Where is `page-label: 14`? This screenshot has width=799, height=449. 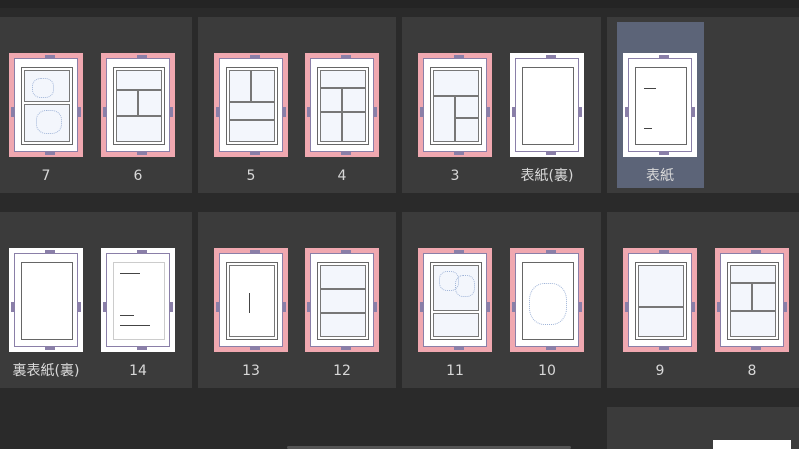
page-label: 14 is located at coordinates (138, 371).